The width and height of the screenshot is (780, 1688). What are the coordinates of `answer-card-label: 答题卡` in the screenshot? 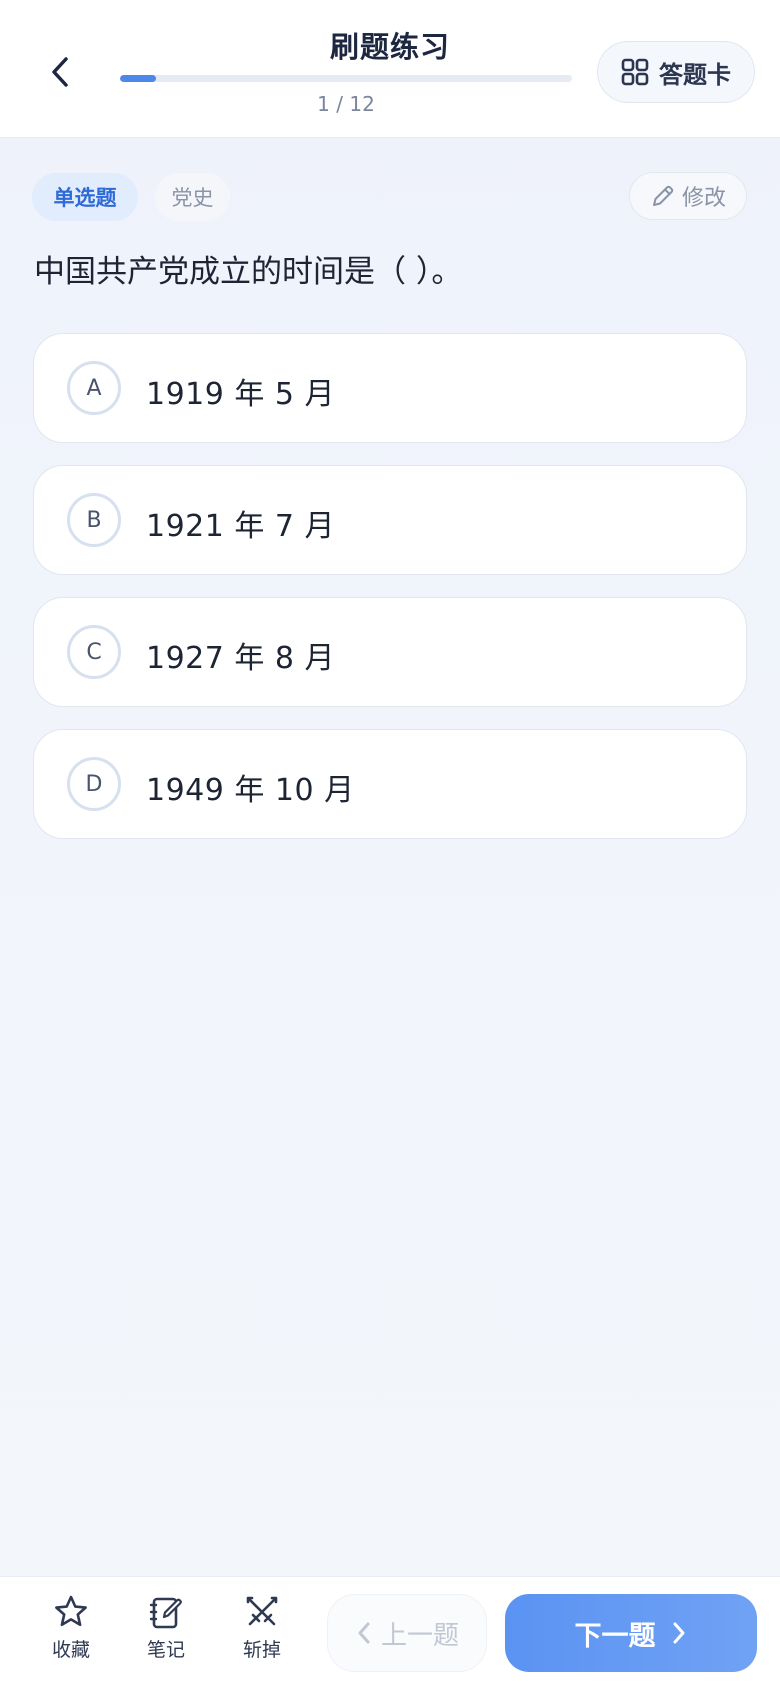 It's located at (695, 74).